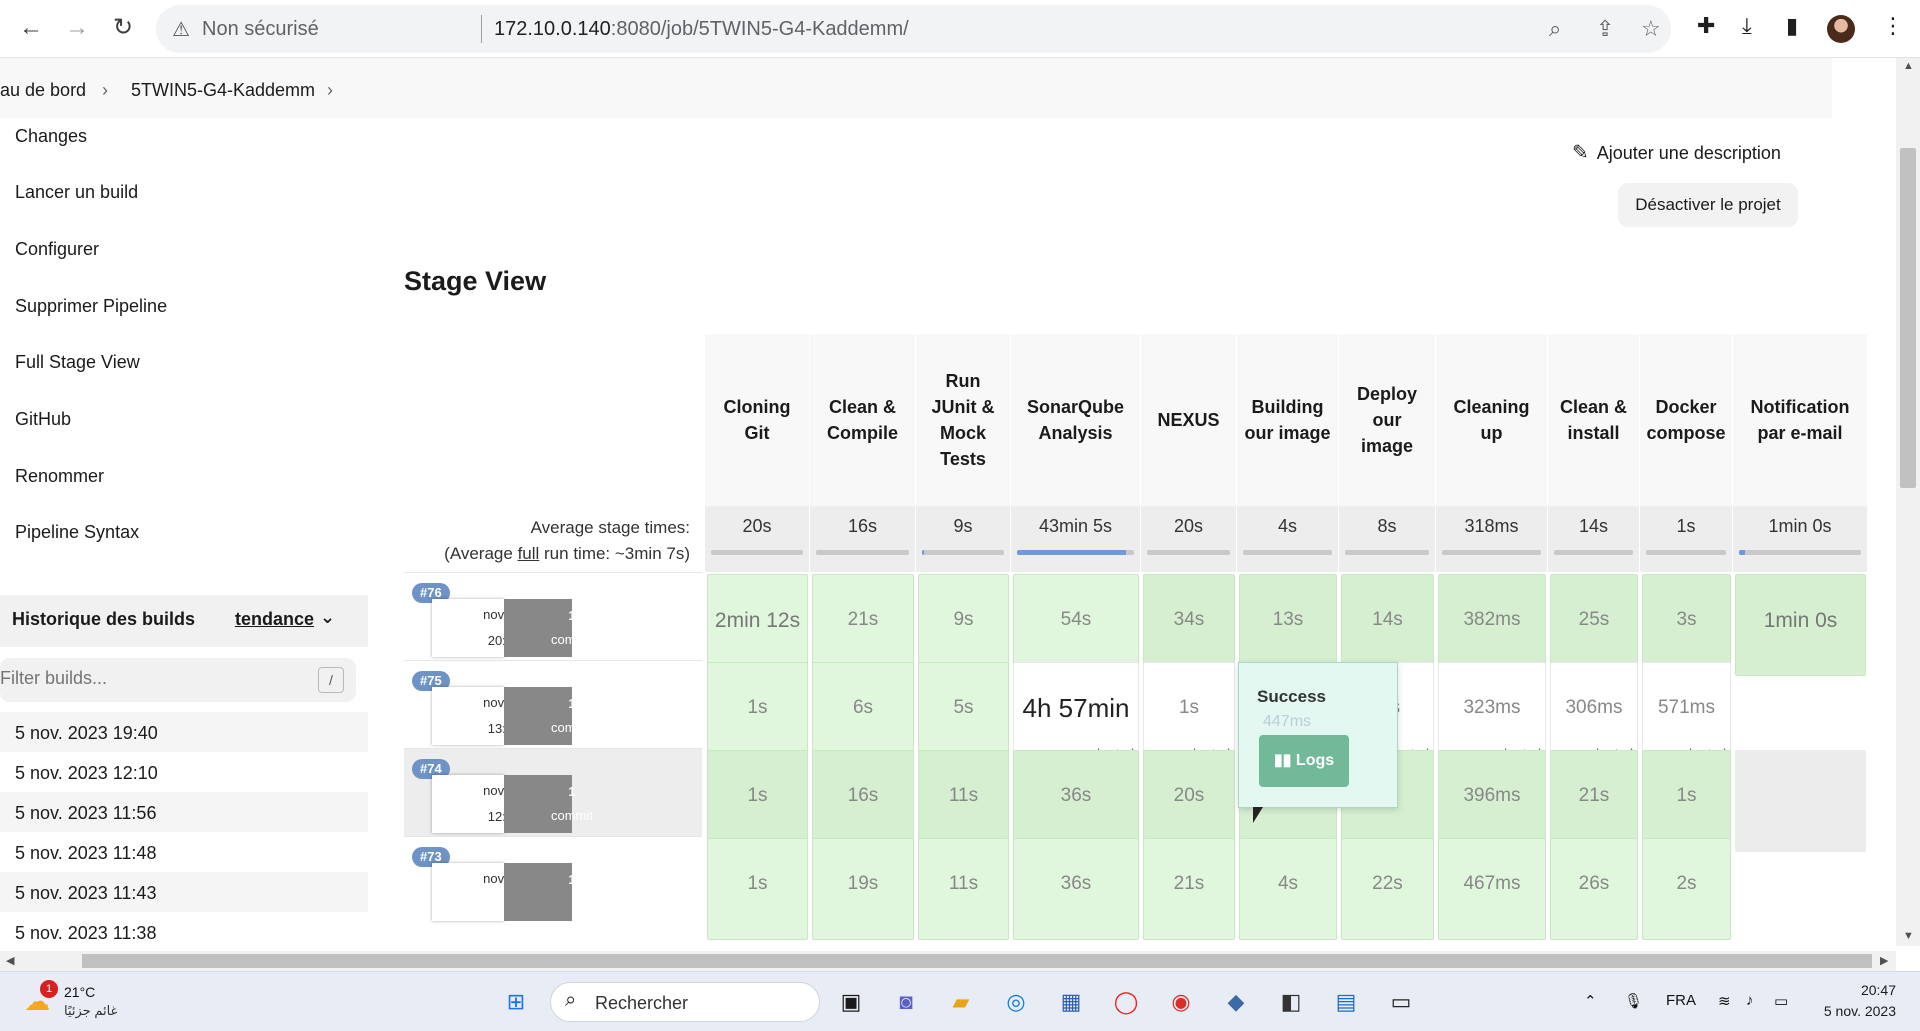 The height and width of the screenshot is (1031, 1920). Describe the element at coordinates (1676, 152) in the screenshot. I see `add-description-link: ✎ Ajouter une description` at that location.